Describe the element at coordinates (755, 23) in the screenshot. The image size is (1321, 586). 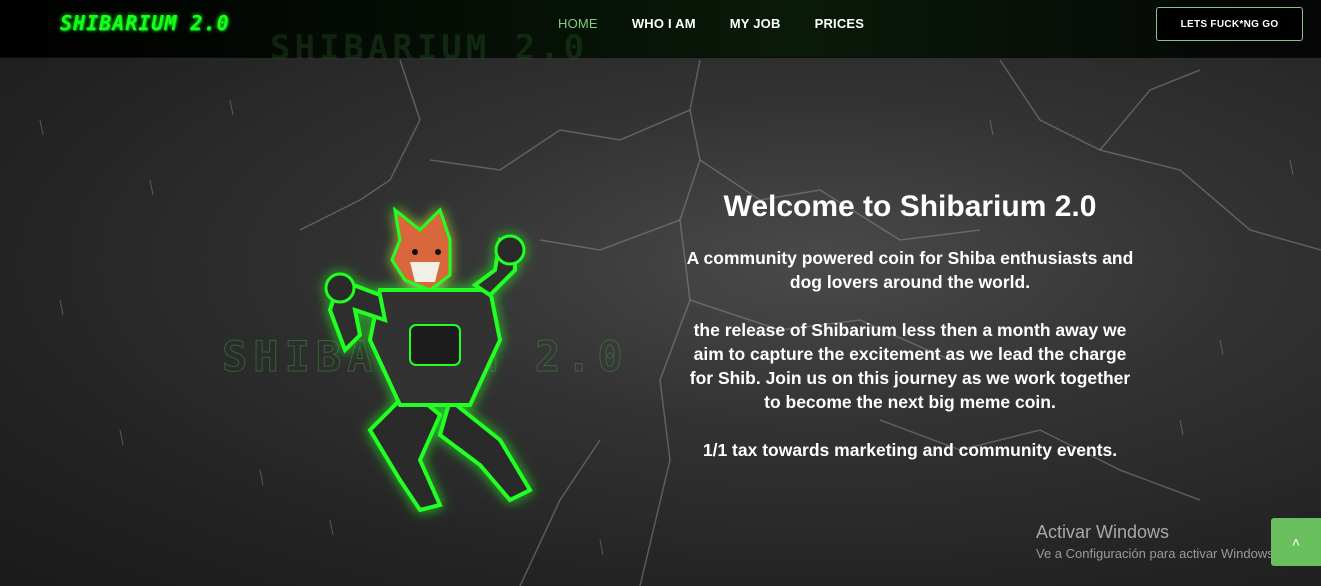
I see `nav-my-job: MY JOB` at that location.